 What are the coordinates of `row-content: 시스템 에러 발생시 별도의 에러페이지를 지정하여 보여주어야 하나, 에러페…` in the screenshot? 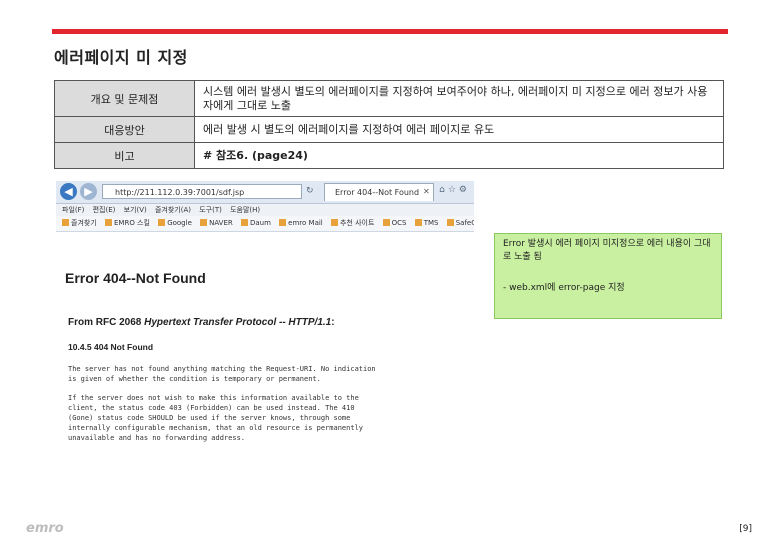 It's located at (459, 98).